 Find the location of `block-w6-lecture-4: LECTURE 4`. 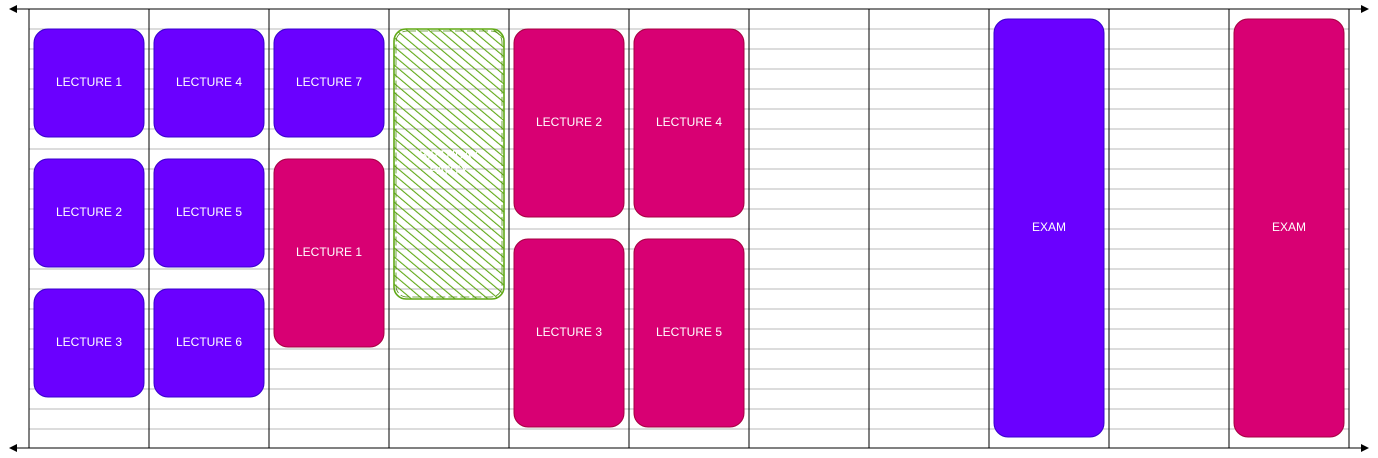

block-w6-lecture-4: LECTURE 4 is located at coordinates (689, 123).